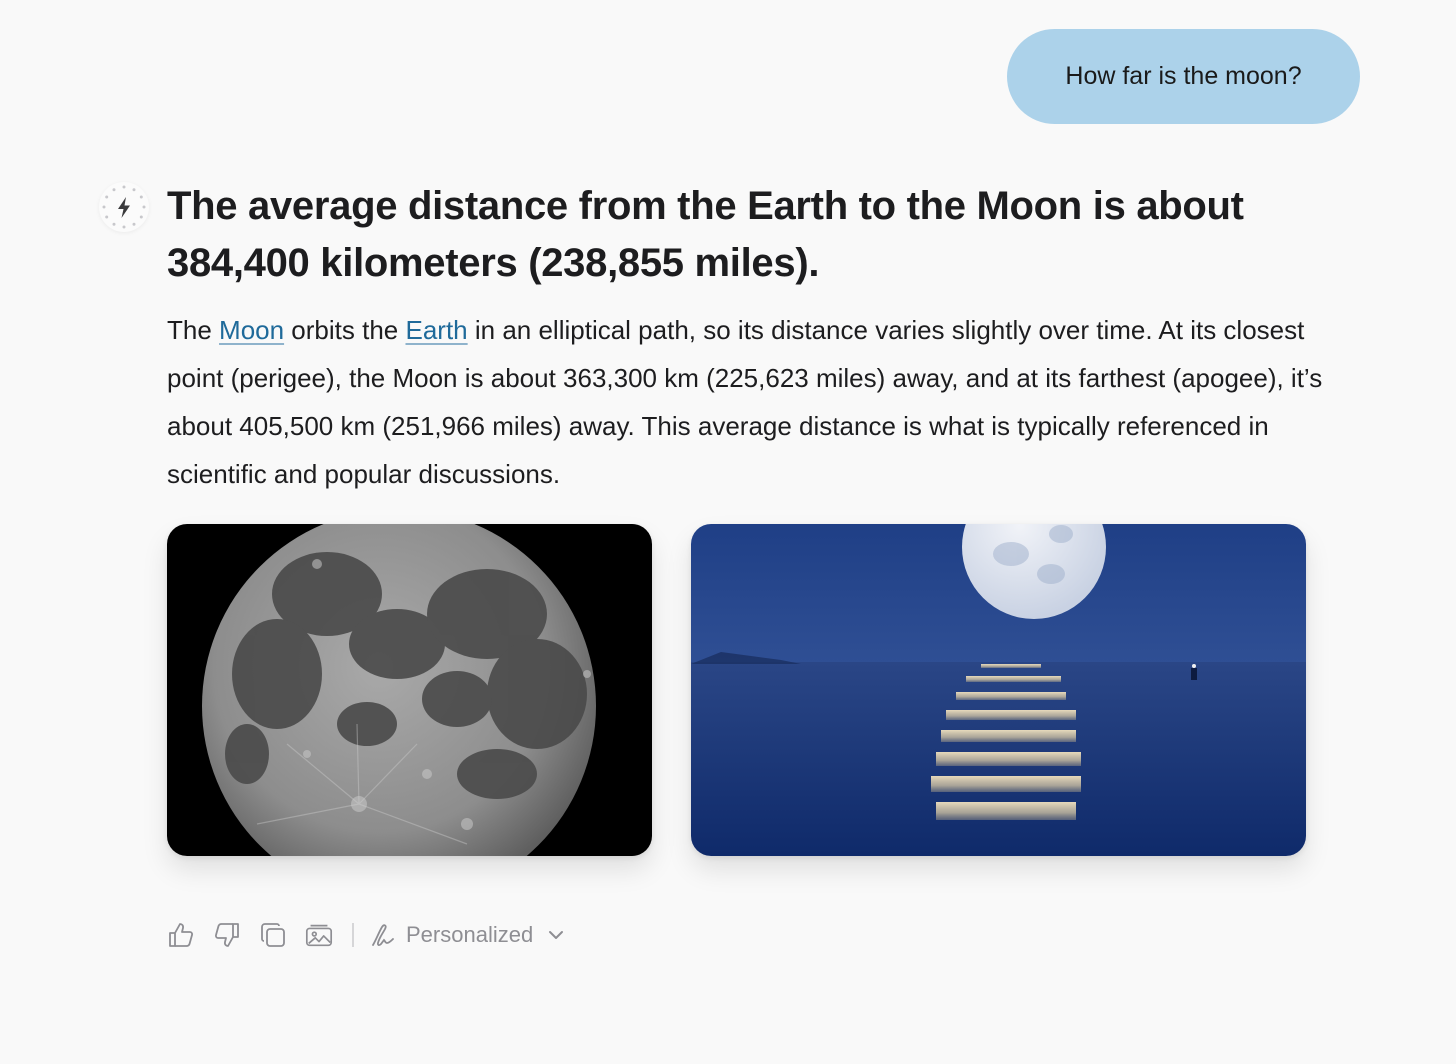 The width and height of the screenshot is (1456, 1064). What do you see at coordinates (251, 330) in the screenshot?
I see `moon-link: Moon` at bounding box center [251, 330].